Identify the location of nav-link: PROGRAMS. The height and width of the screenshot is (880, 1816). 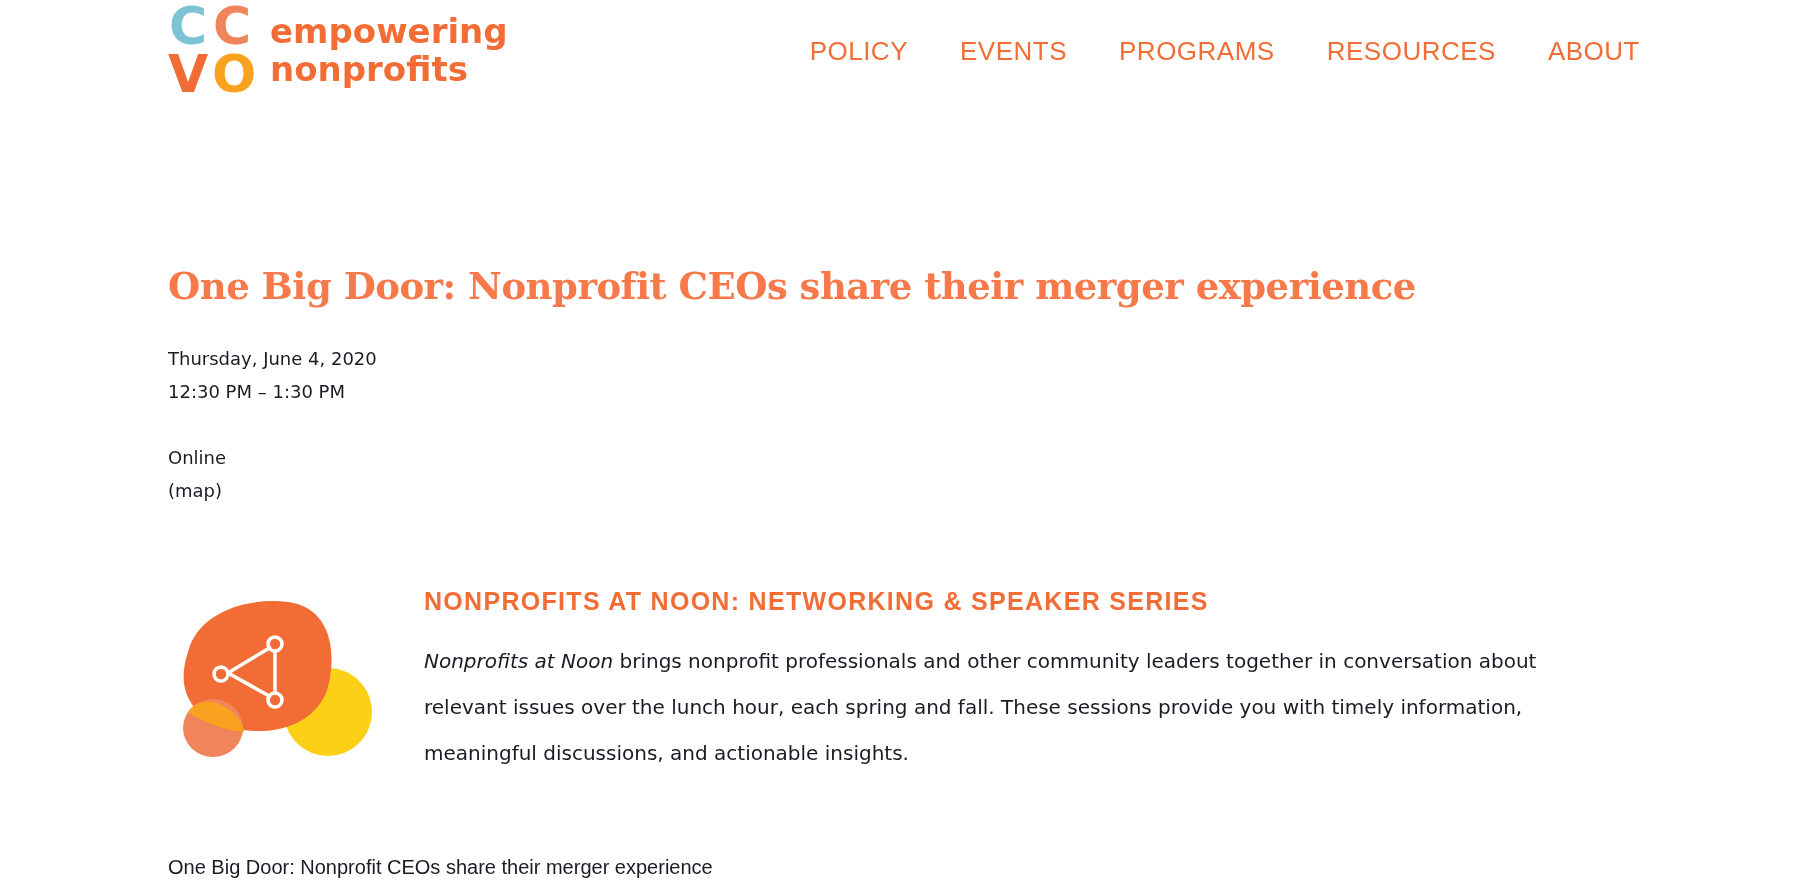
(1197, 51).